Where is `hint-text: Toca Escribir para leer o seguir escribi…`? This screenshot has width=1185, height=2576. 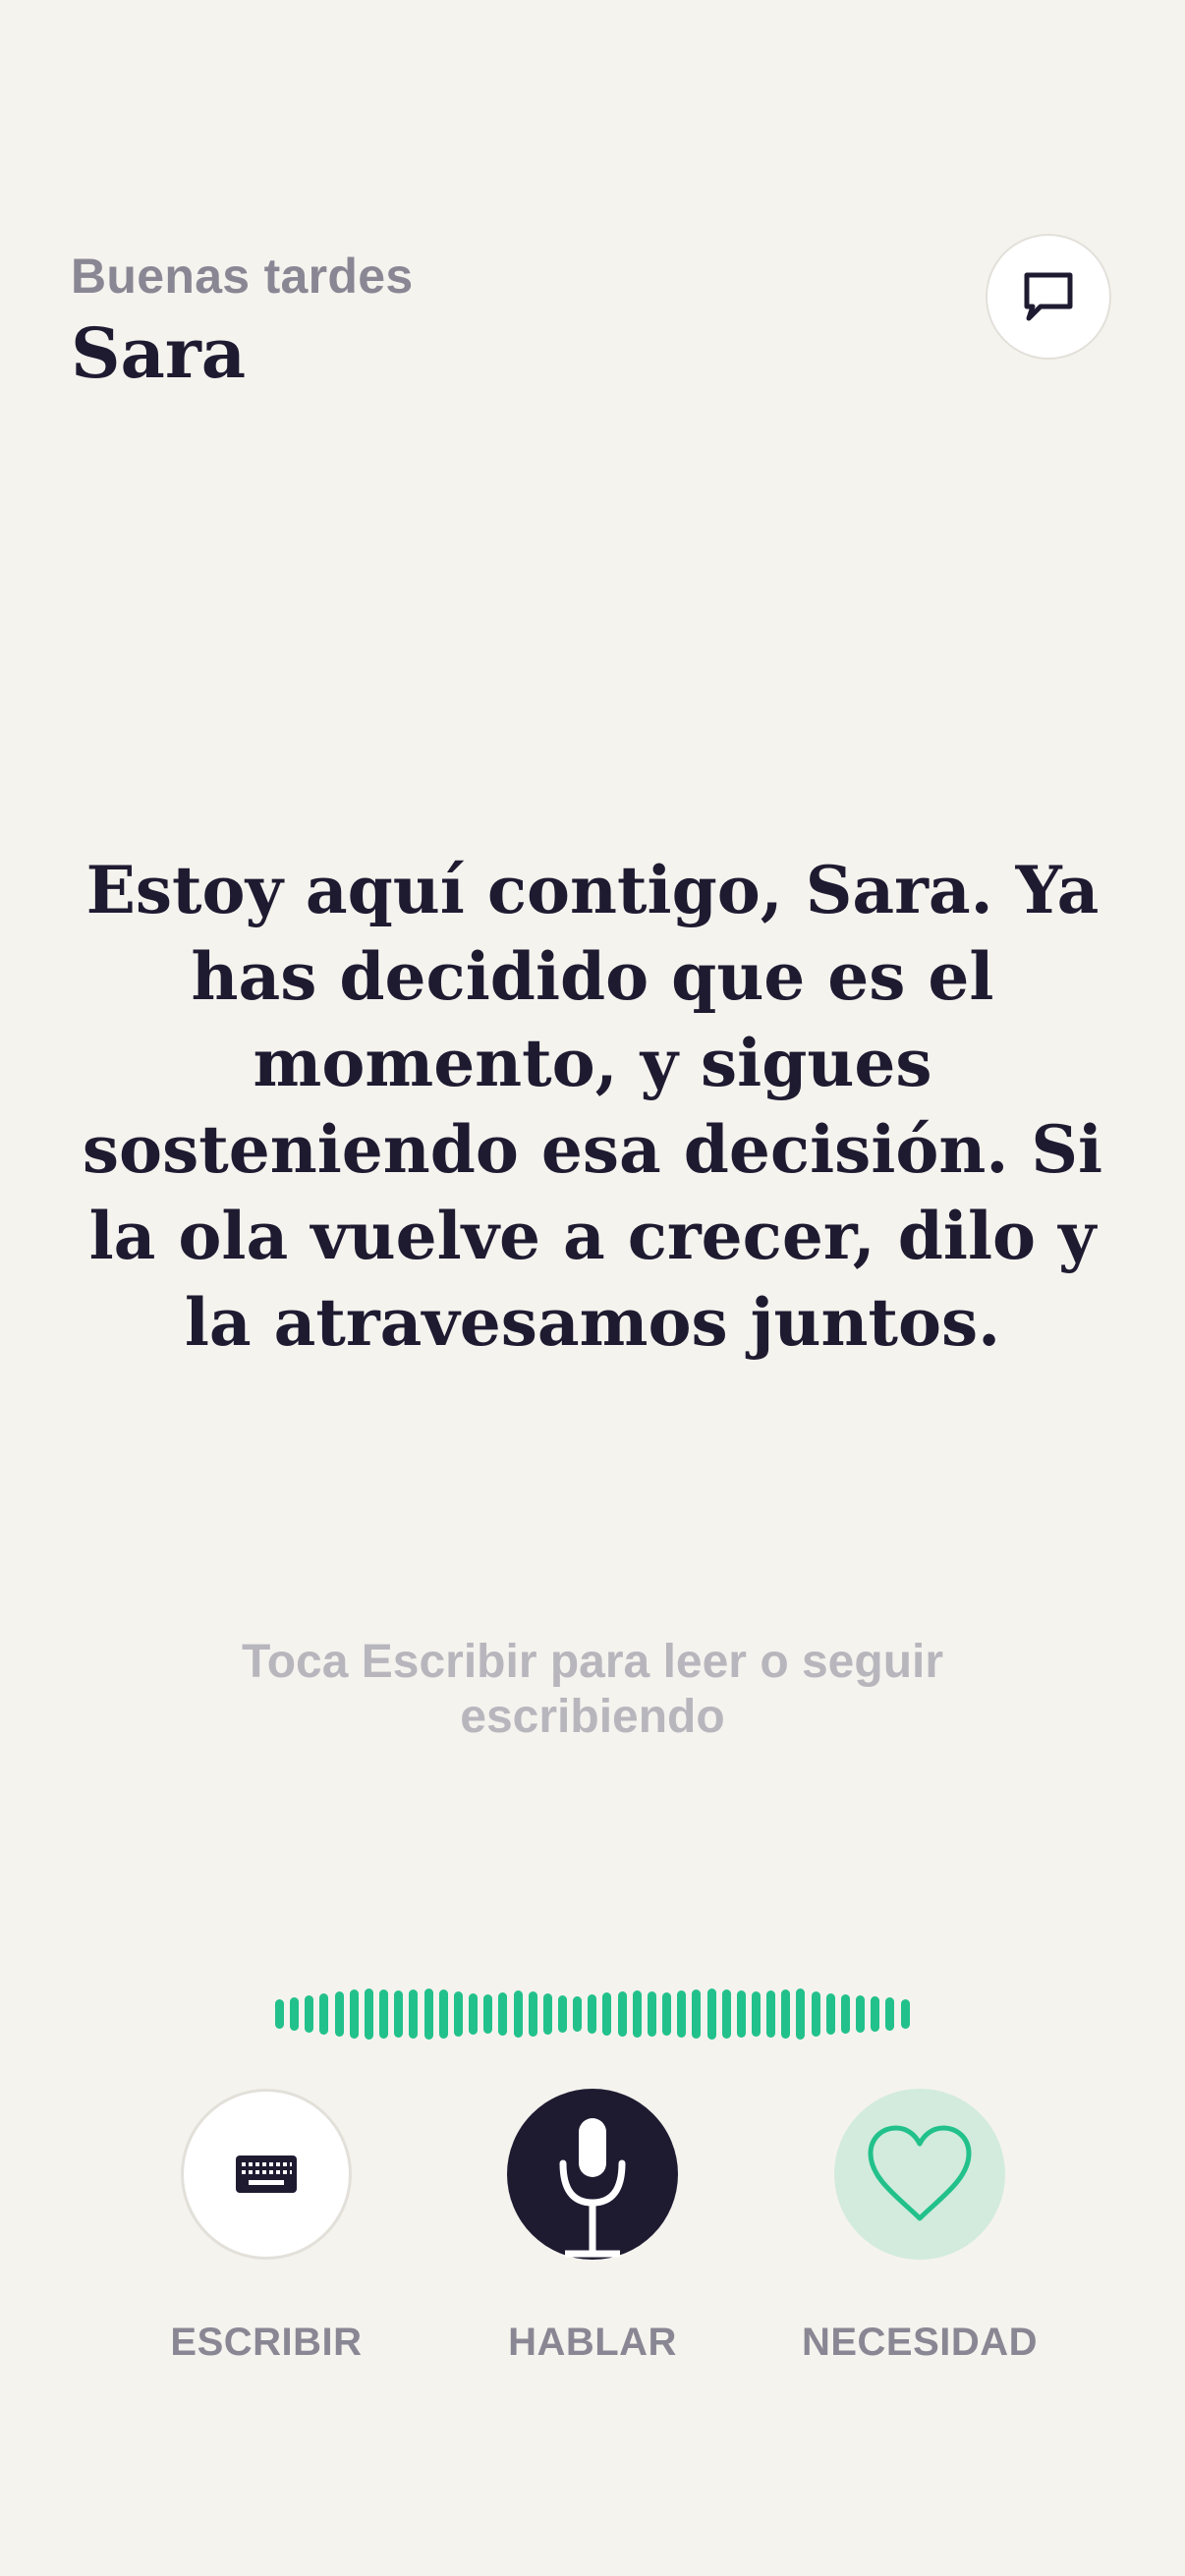
hint-text: Toca Escribir para leer o seguir escribi… is located at coordinates (592, 1689).